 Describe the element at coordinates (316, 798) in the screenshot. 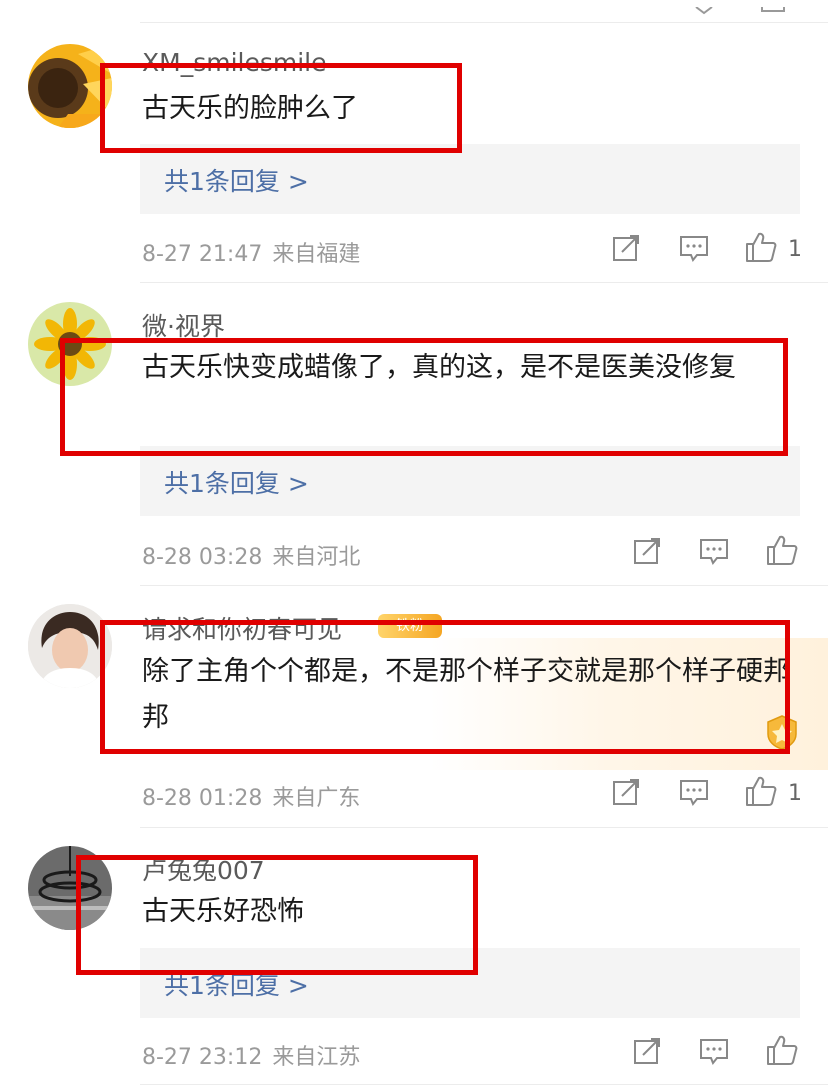

I see `comment-location: 来自广东` at that location.